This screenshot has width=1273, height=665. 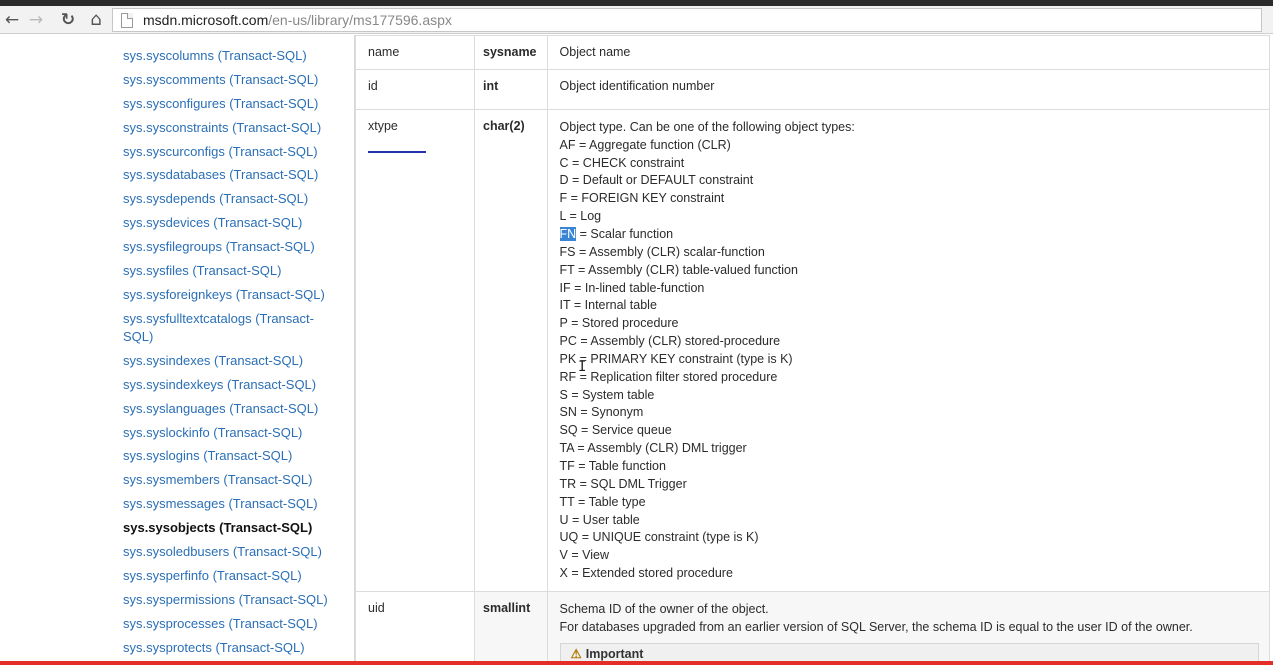 What do you see at coordinates (415, 52) in the screenshot?
I see `column-name-cell: name` at bounding box center [415, 52].